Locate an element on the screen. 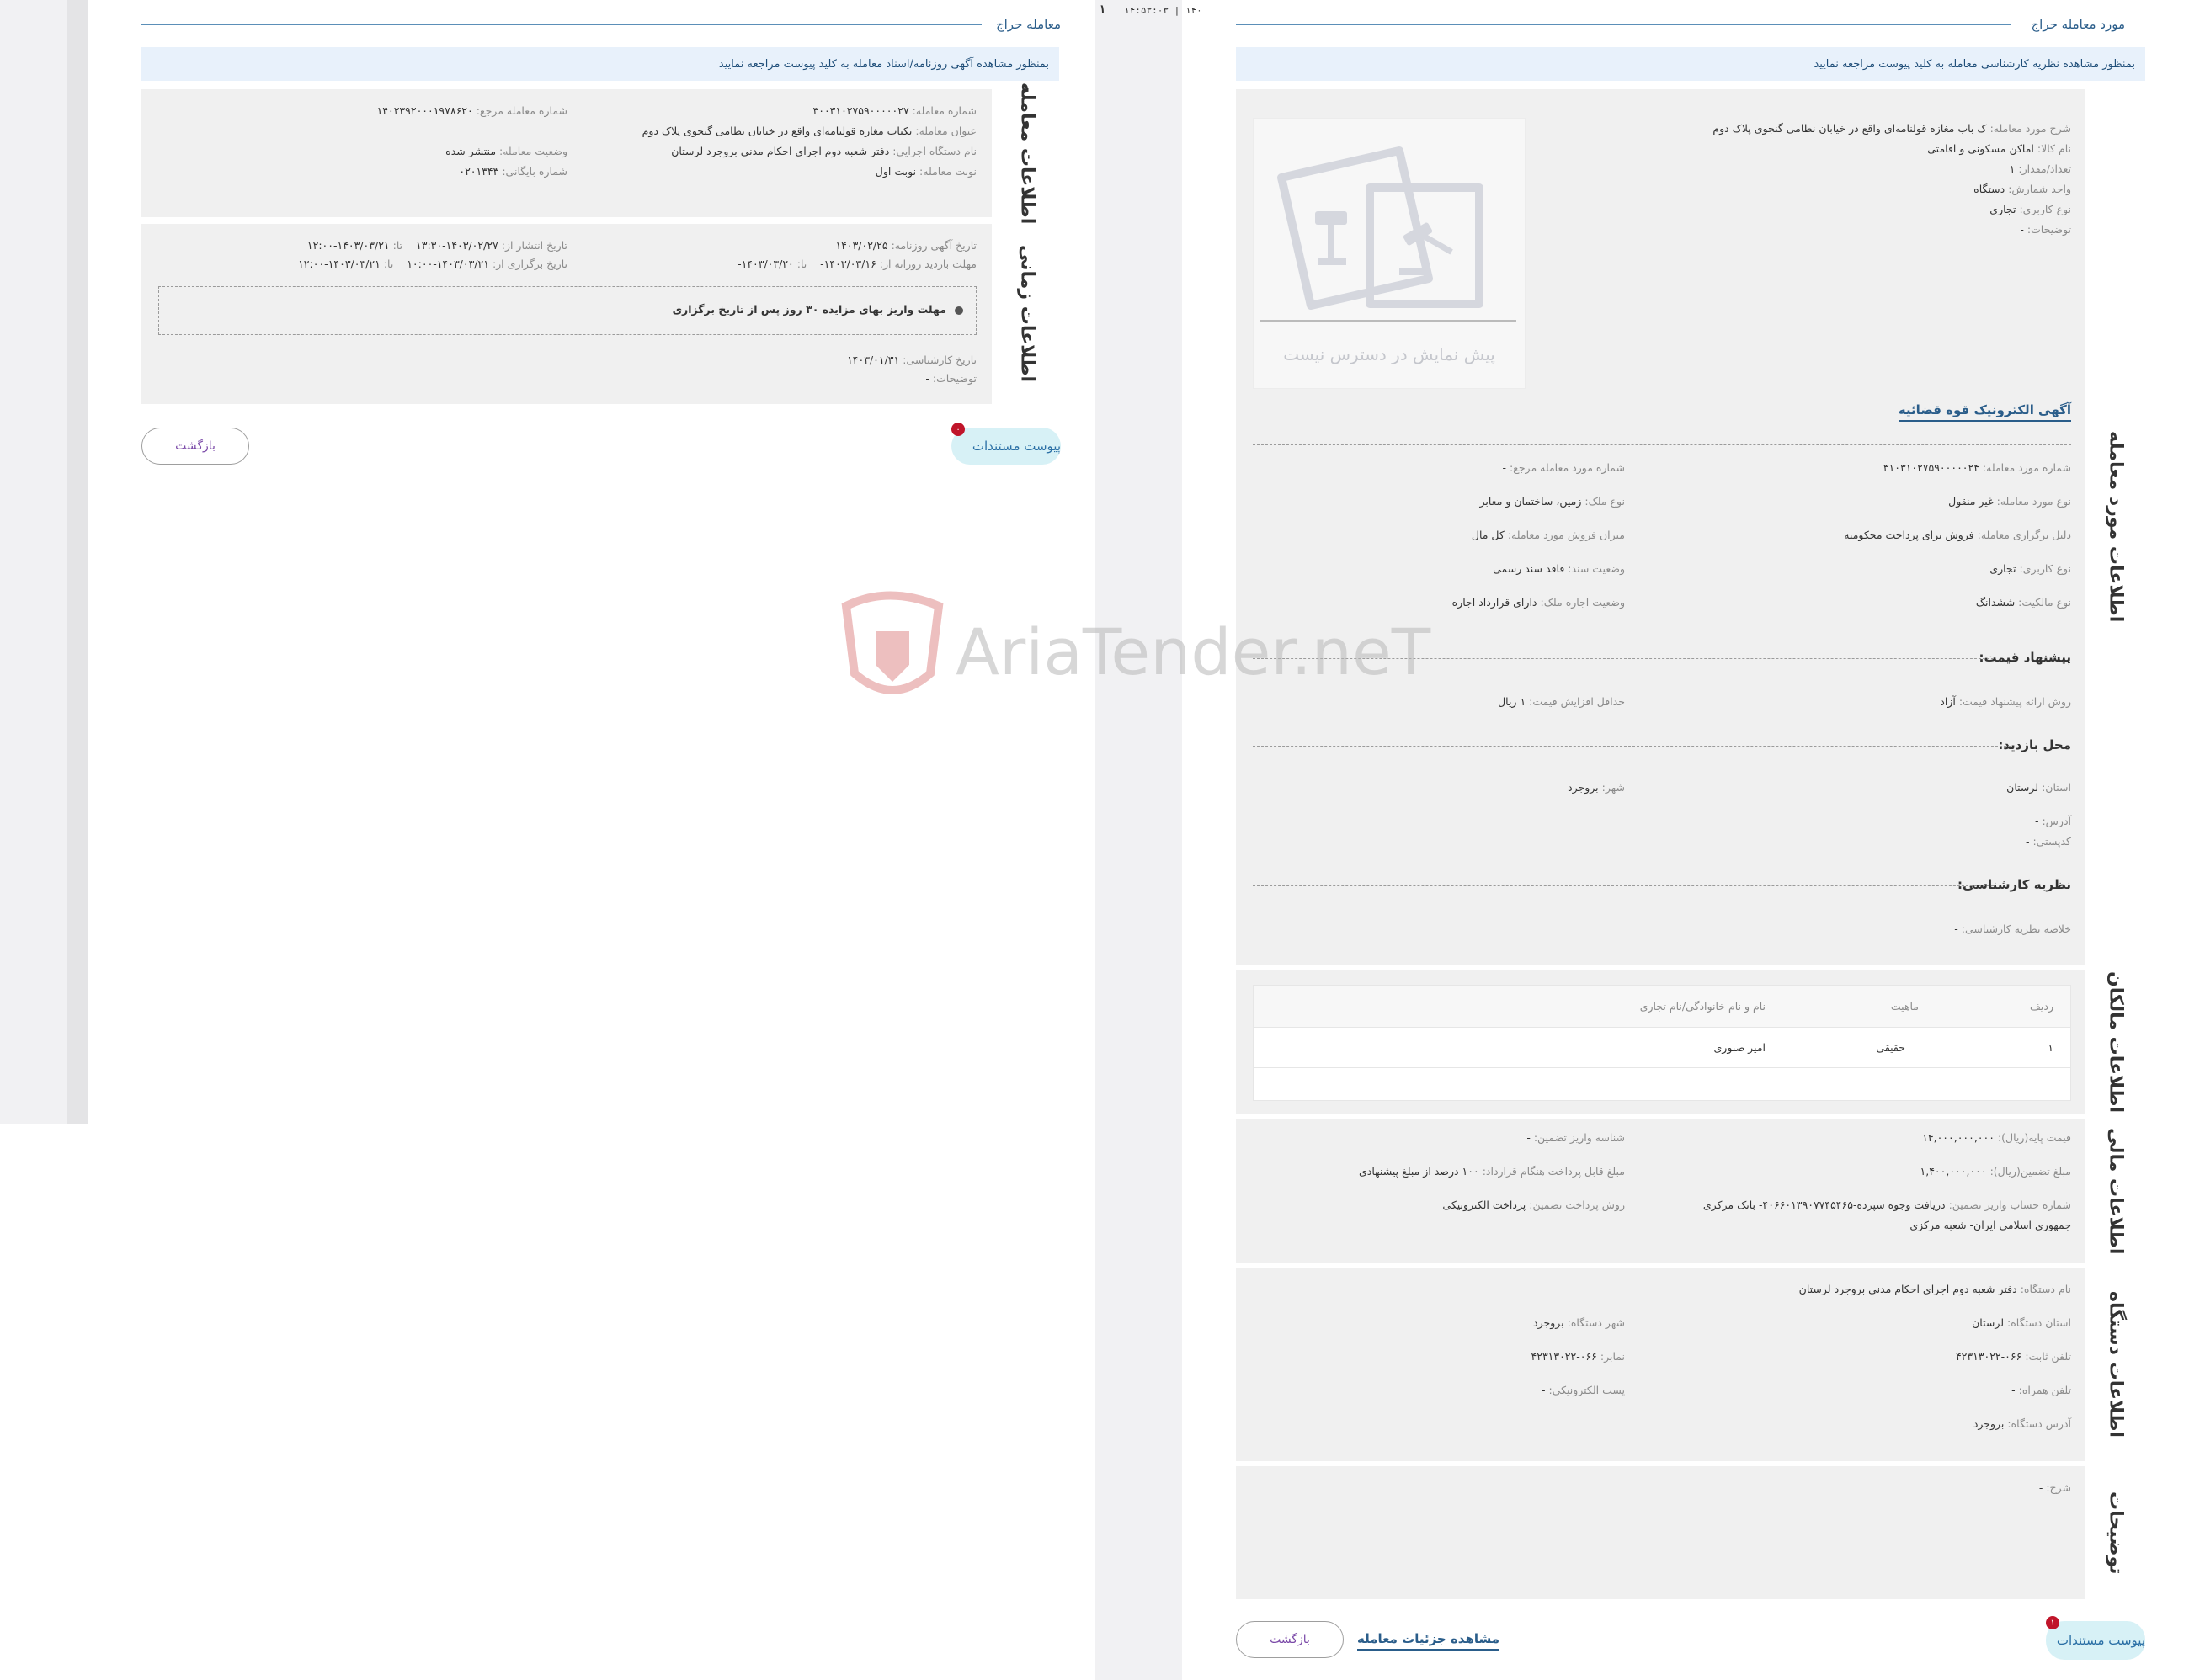  min-increase: حداقل افزایش قیمت: ۱ ریال is located at coordinates (1561, 701).